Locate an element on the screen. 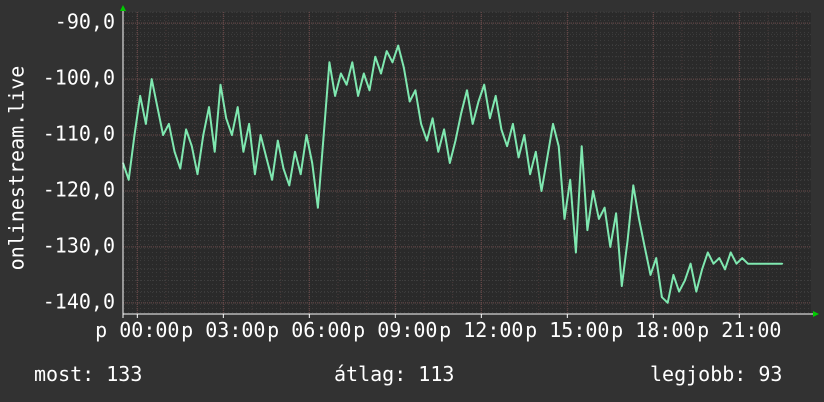  y-axis-label: onlinestream.live is located at coordinates (17, 168).